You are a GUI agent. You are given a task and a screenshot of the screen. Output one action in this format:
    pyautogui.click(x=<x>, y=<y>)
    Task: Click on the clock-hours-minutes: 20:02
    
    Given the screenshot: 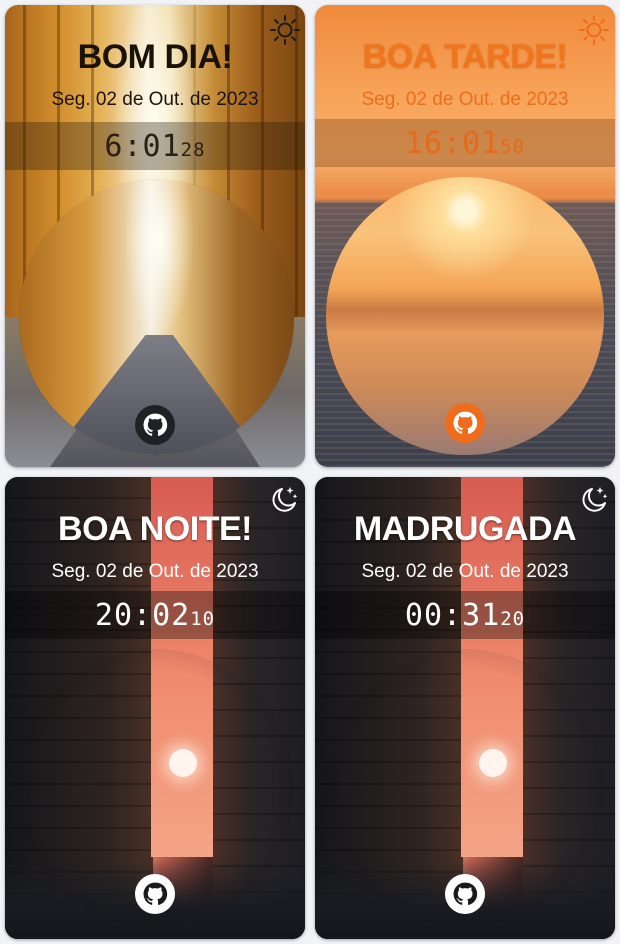 What is the action you would take?
    pyautogui.click(x=142, y=615)
    